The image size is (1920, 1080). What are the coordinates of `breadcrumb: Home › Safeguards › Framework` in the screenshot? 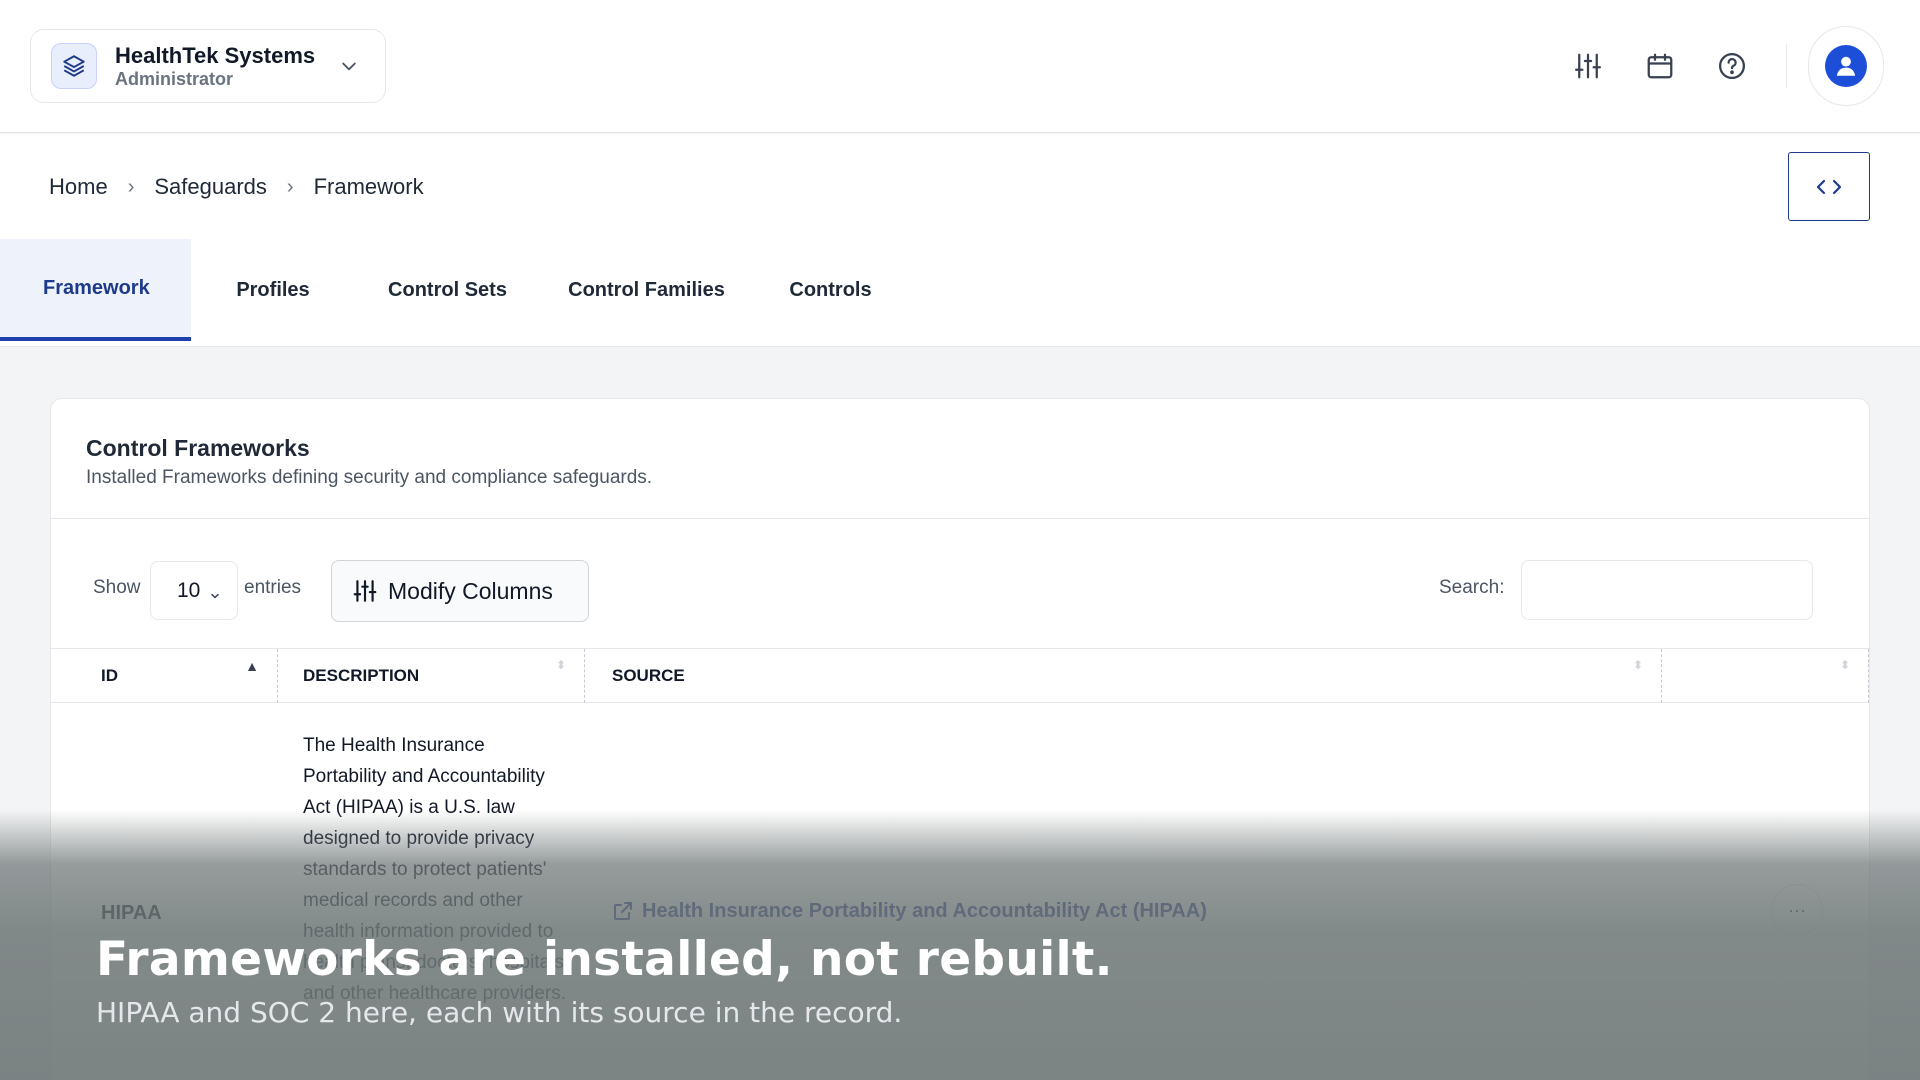 It's located at (236, 187).